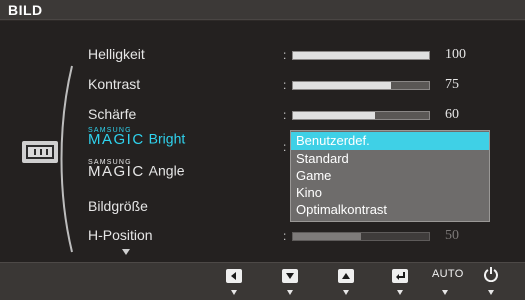 The image size is (525, 300). I want to click on enter-button, so click(400, 276).